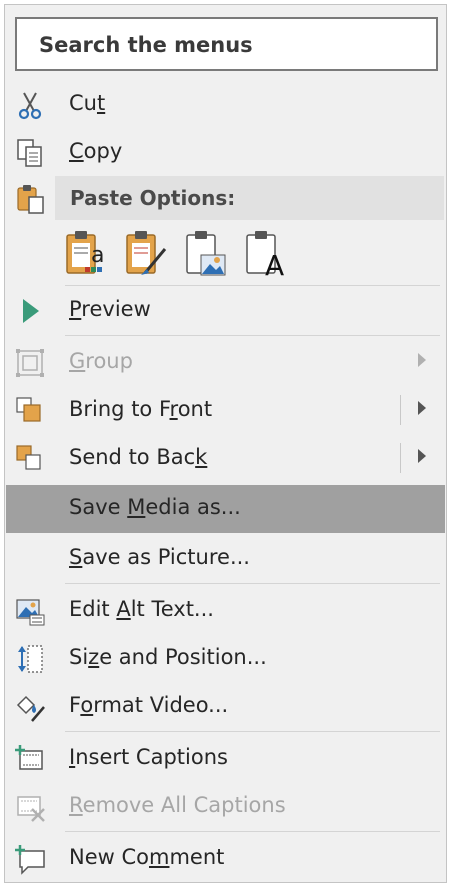 The height and width of the screenshot is (883, 449). Describe the element at coordinates (101, 361) in the screenshot. I see `menu-item-label: Group` at that location.